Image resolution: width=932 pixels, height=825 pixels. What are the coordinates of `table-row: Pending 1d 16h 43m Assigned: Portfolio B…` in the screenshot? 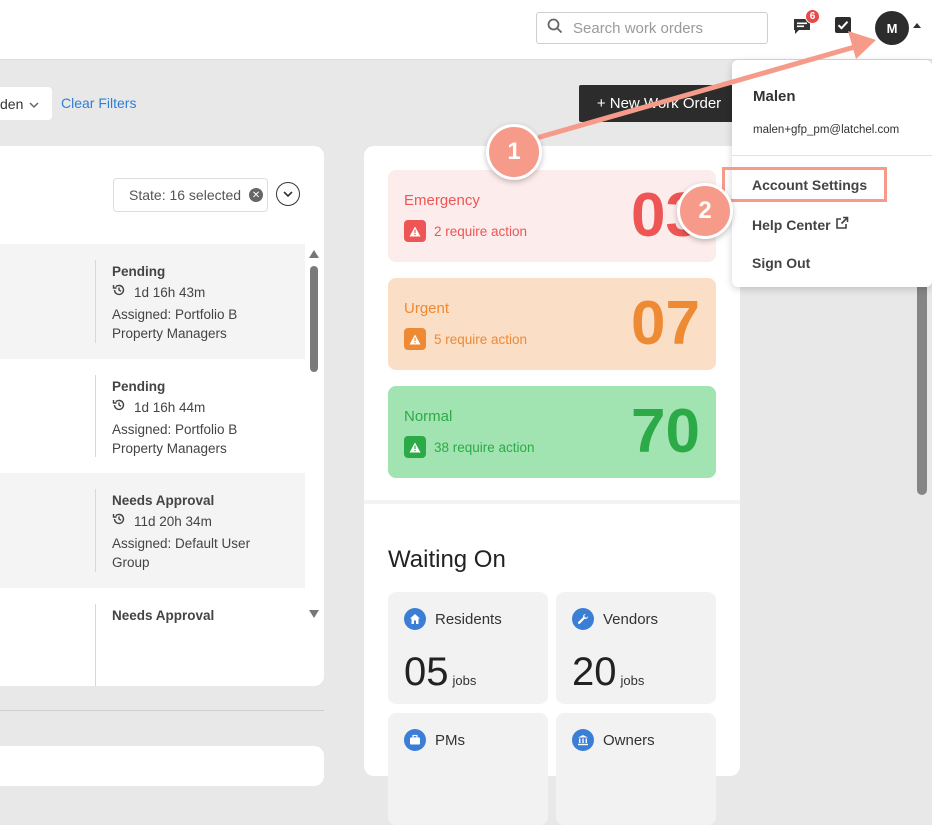 It's located at (152, 301).